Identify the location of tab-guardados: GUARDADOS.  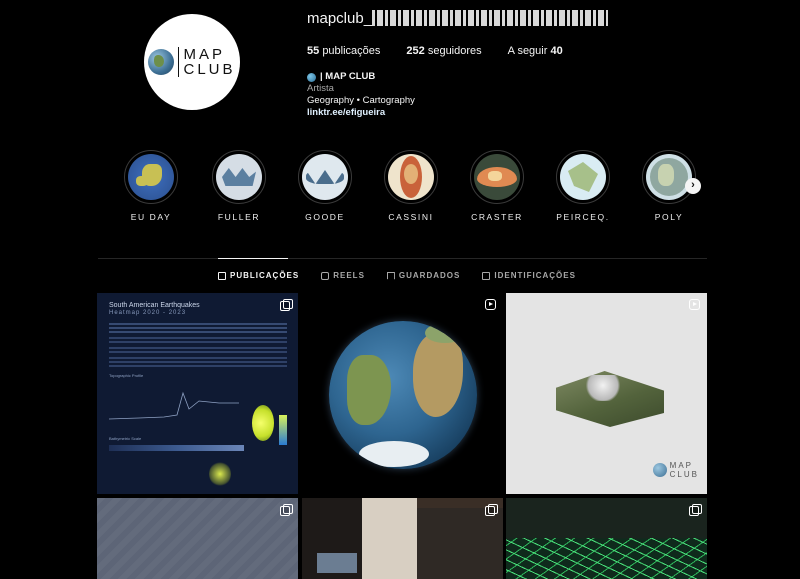
(423, 275).